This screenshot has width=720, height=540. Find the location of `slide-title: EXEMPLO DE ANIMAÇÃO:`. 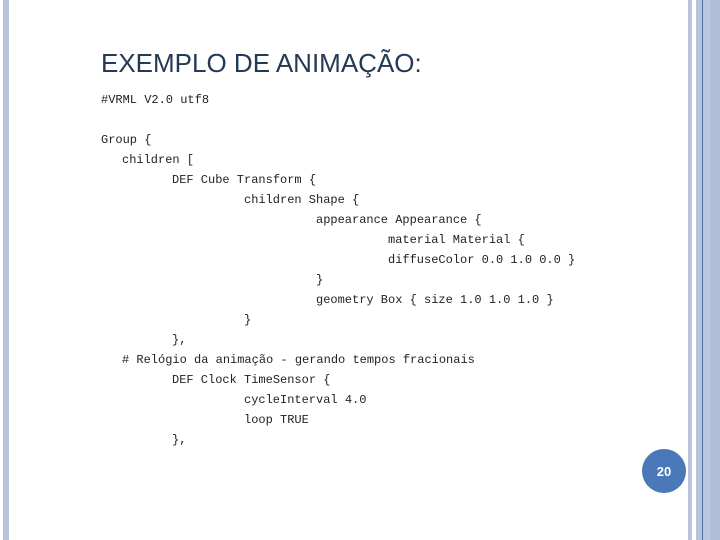

slide-title: EXEMPLO DE ANIMAÇÃO: is located at coordinates (261, 63).